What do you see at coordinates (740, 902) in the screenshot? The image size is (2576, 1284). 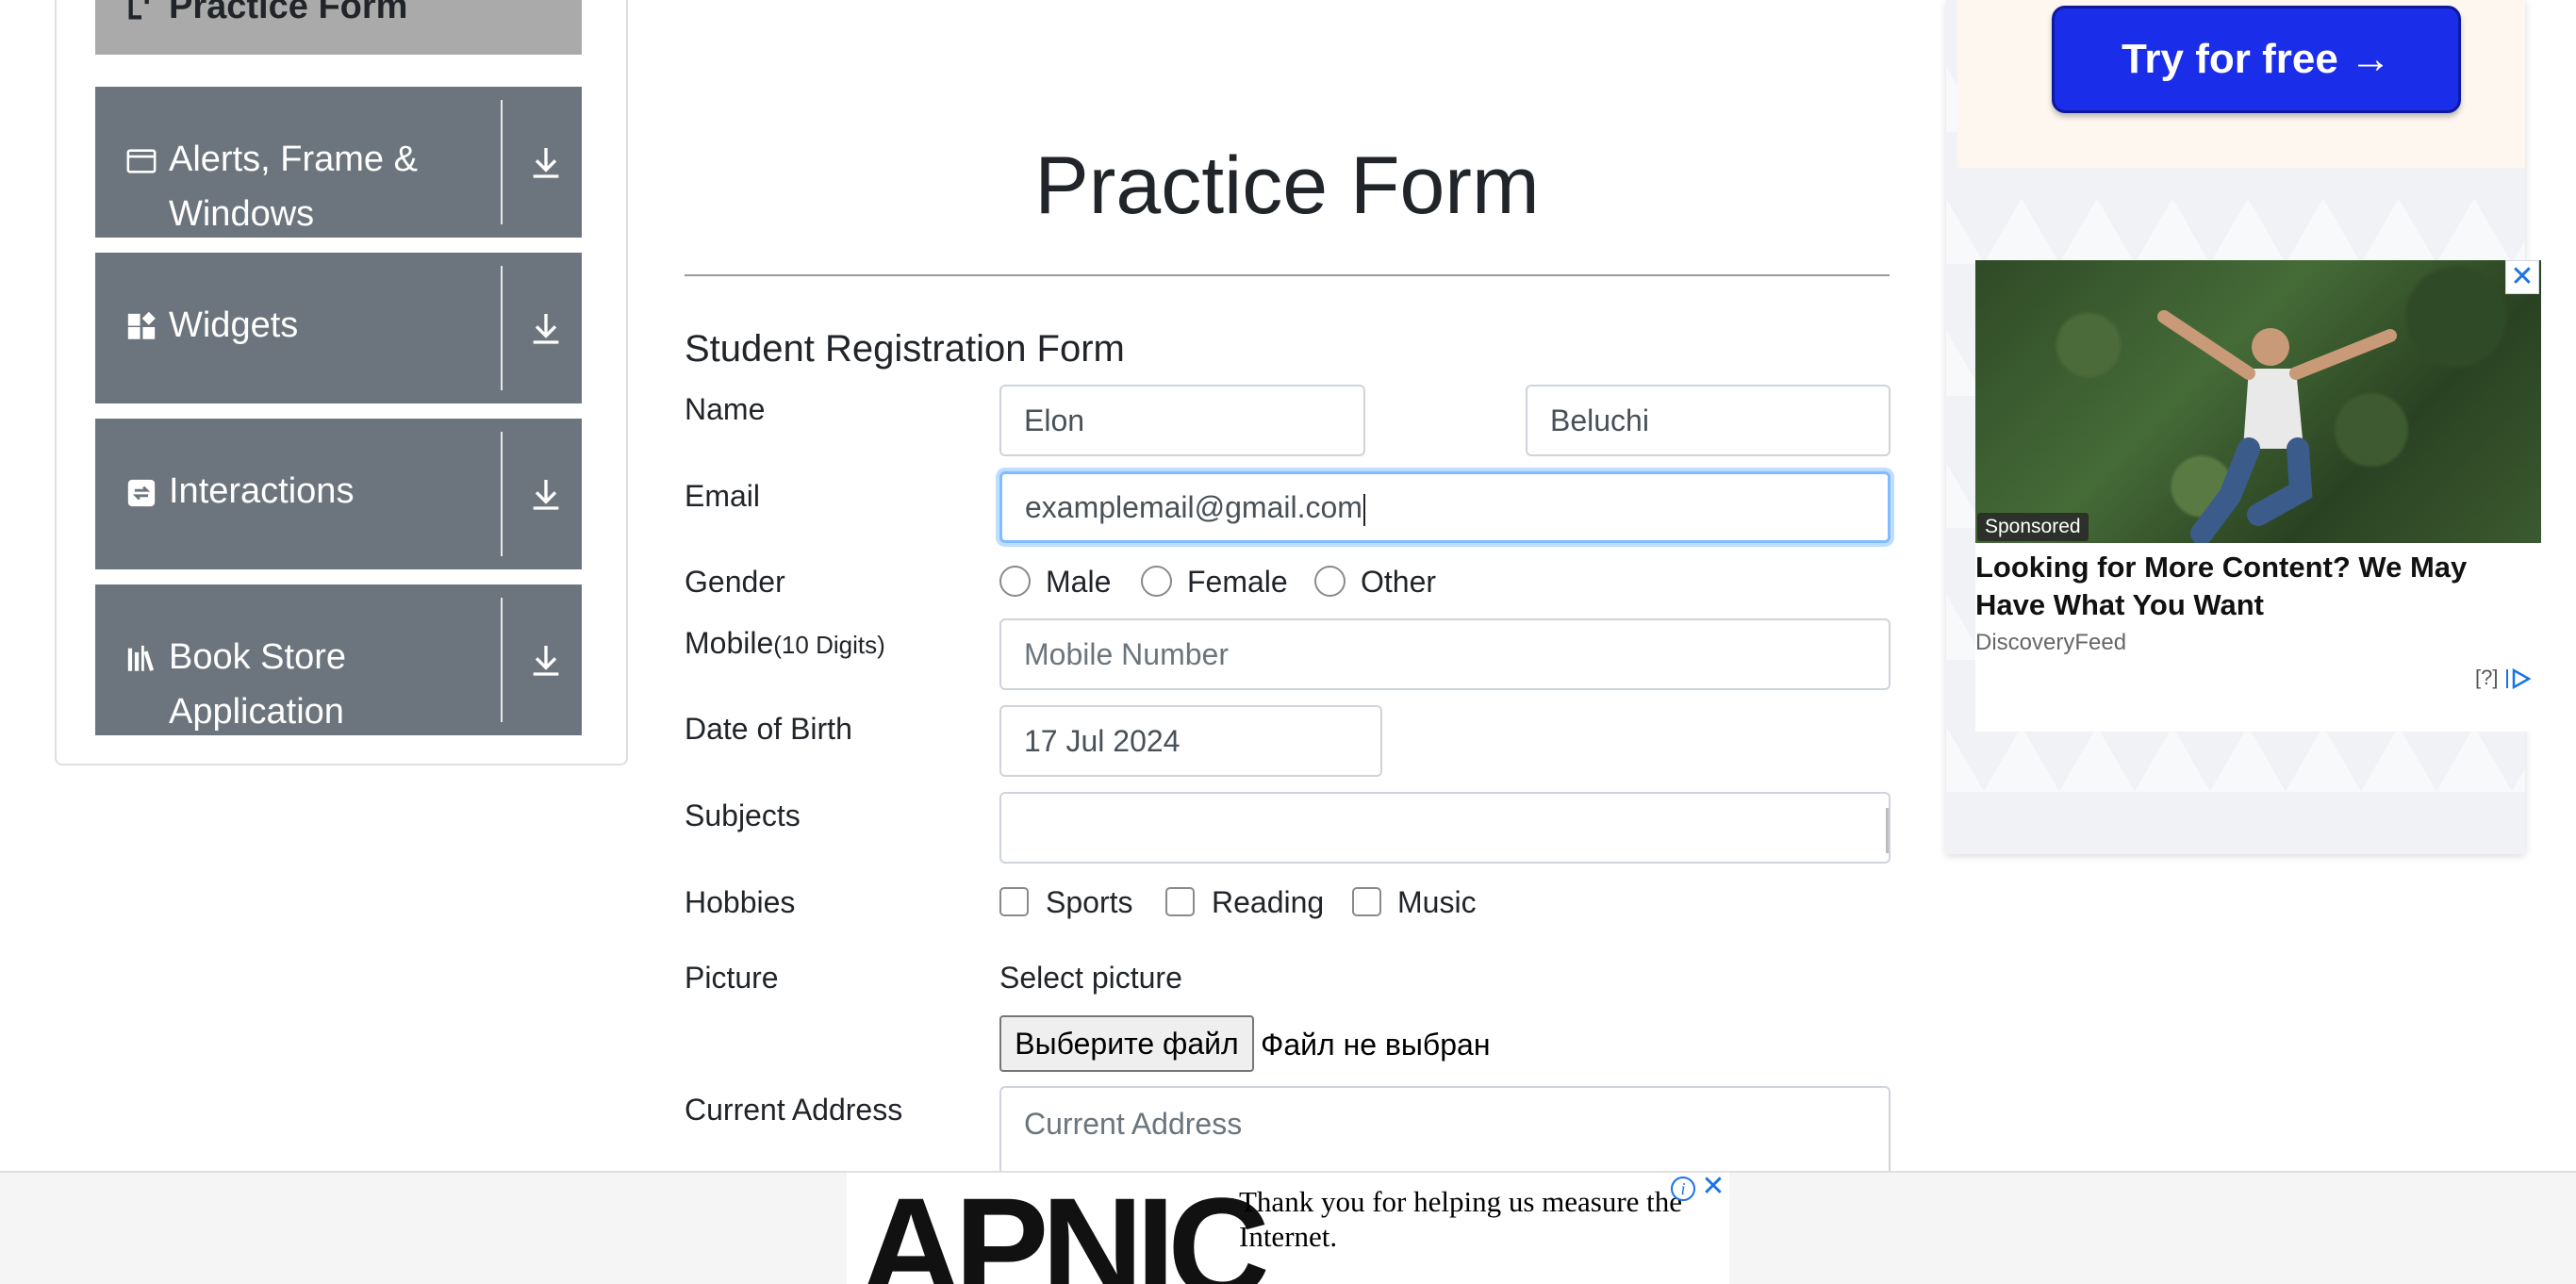 I see `hobbies-label: Hobbies` at bounding box center [740, 902].